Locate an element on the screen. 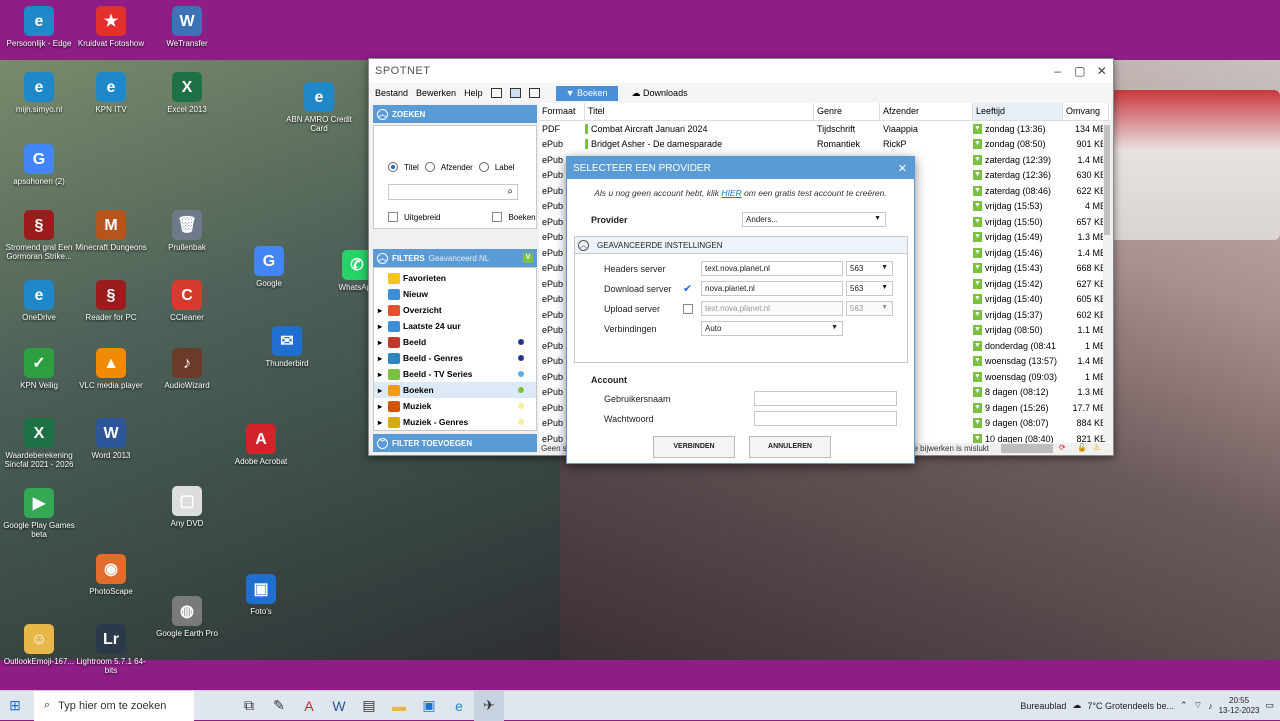  tab-boeken: ▼ Boeken is located at coordinates (586, 93).